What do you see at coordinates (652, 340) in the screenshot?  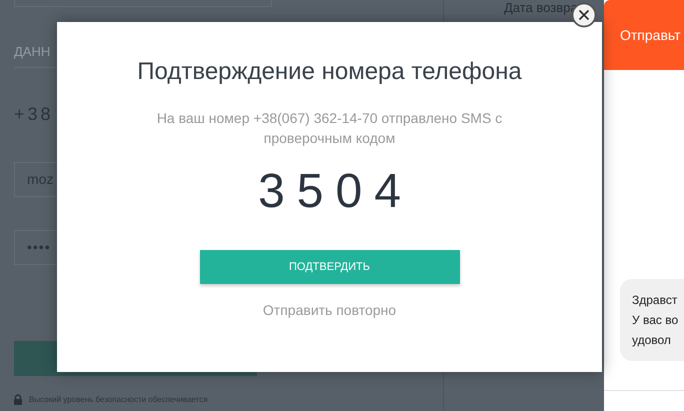 I see `chat-message-line: удовол` at bounding box center [652, 340].